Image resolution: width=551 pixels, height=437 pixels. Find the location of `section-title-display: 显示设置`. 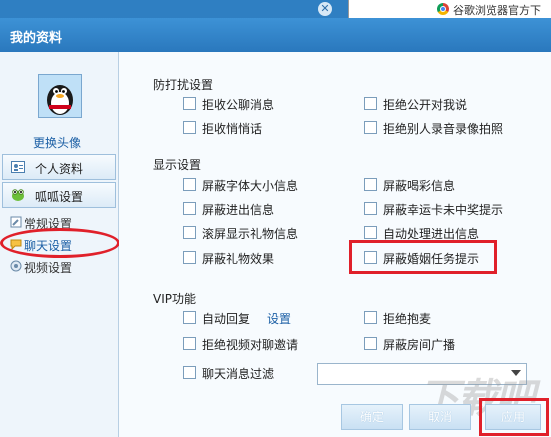

section-title-display: 显示设置 is located at coordinates (177, 165).